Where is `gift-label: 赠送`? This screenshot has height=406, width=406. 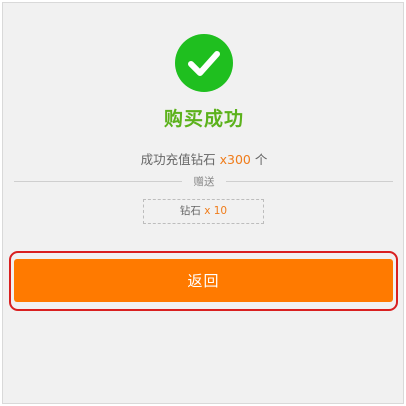 gift-label: 赠送 is located at coordinates (204, 182).